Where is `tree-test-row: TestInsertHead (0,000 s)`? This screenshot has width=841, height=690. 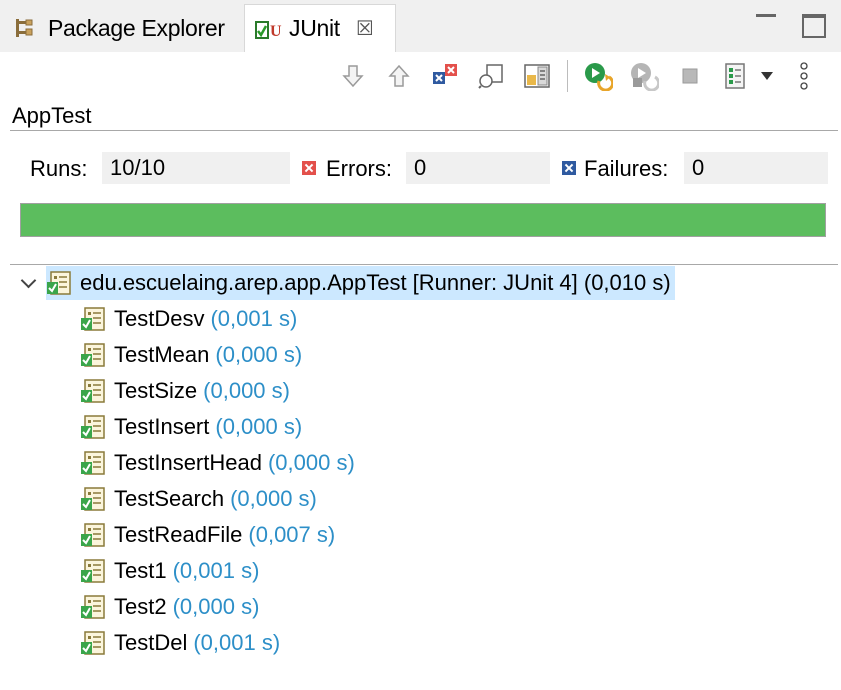
tree-test-row: TestInsertHead (0,000 s) is located at coordinates (217, 463).